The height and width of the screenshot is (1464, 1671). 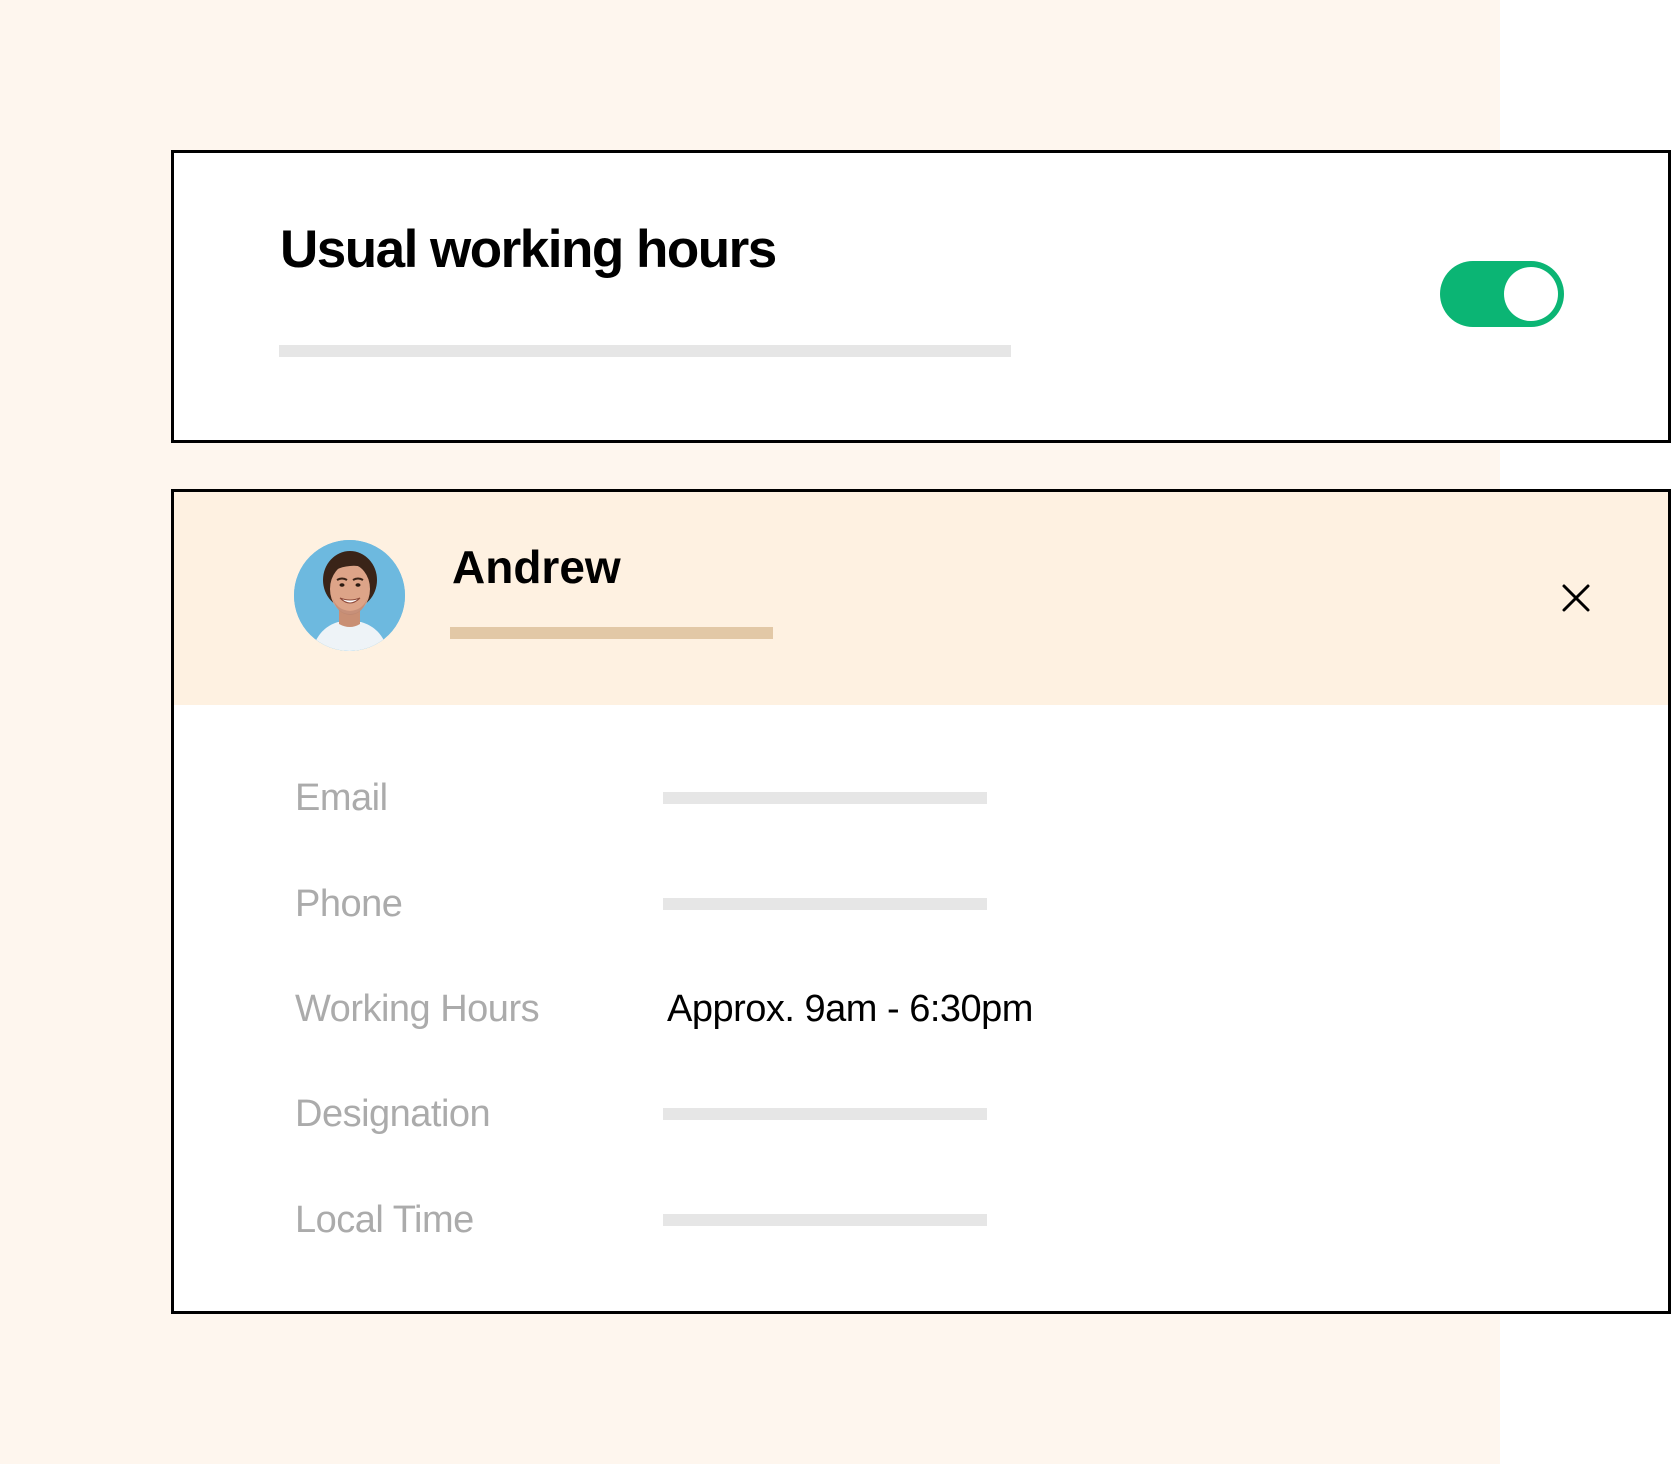 I want to click on toggle-knob, so click(x=1531, y=294).